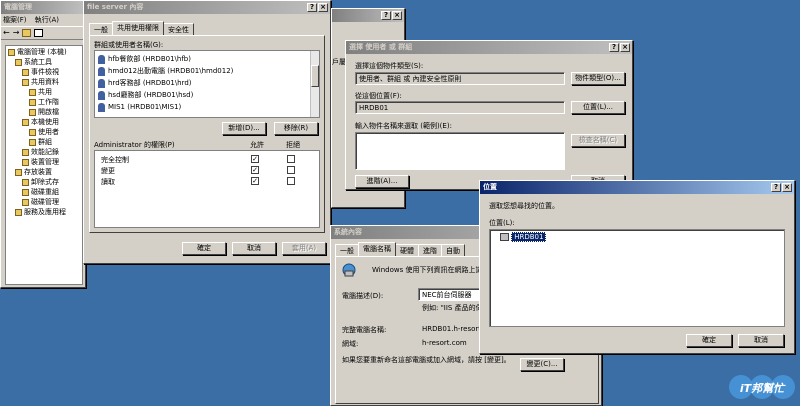 Image resolution: width=800 pixels, height=406 pixels. Describe the element at coordinates (40, 142) in the screenshot. I see `tree-item: 群組` at that location.